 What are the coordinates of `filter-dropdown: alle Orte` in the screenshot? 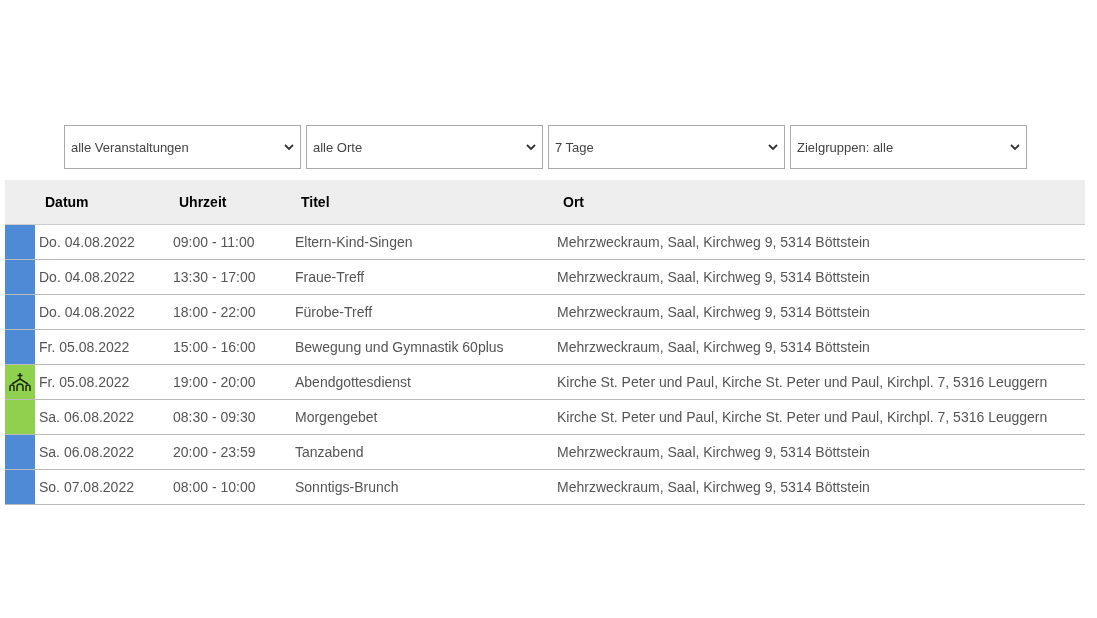 It's located at (424, 147).